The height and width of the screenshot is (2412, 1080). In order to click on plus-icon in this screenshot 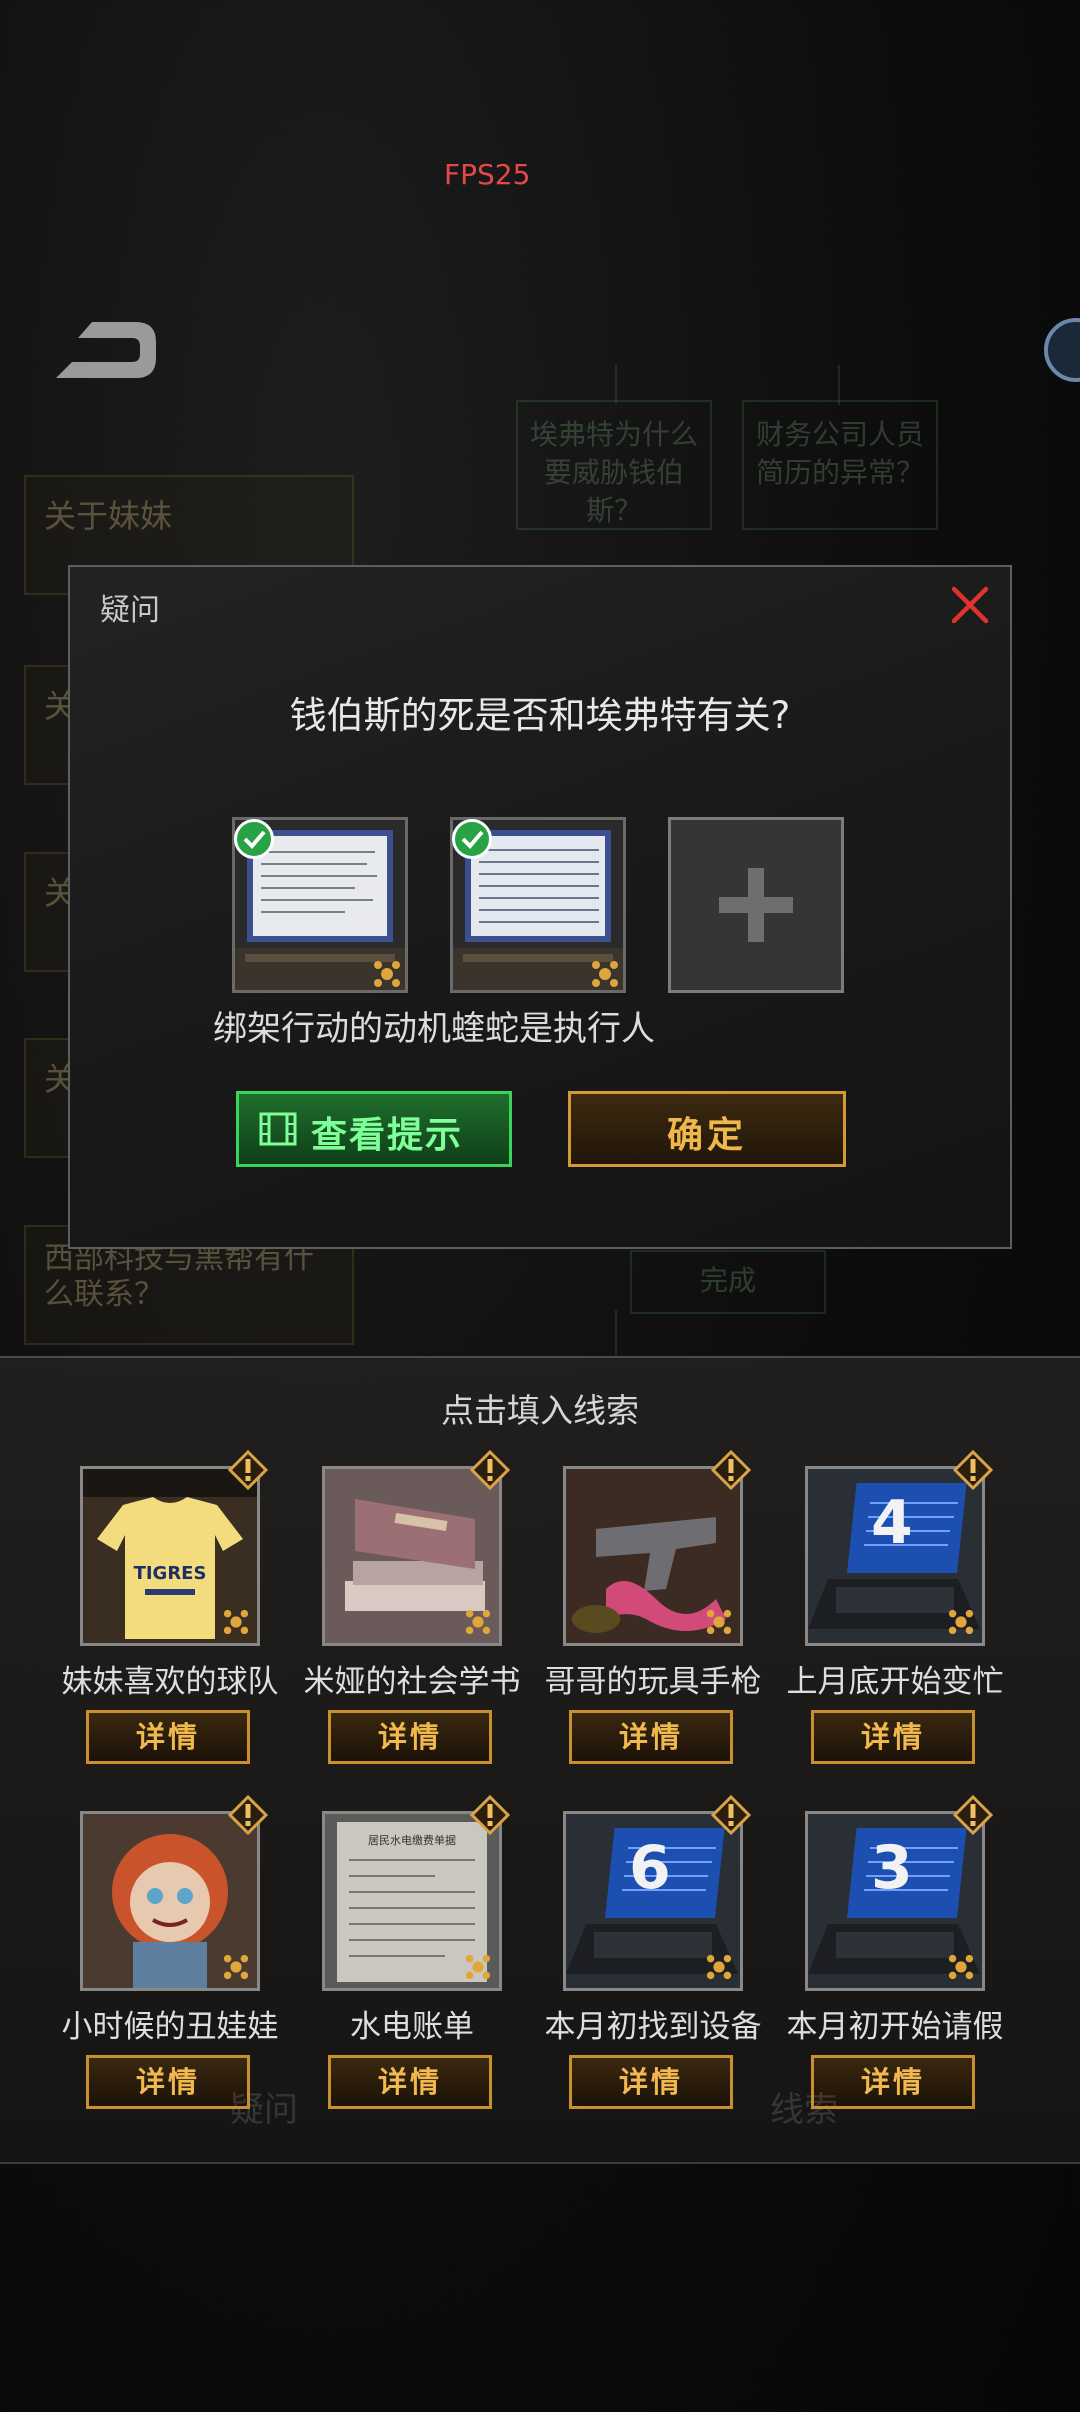, I will do `click(756, 905)`.